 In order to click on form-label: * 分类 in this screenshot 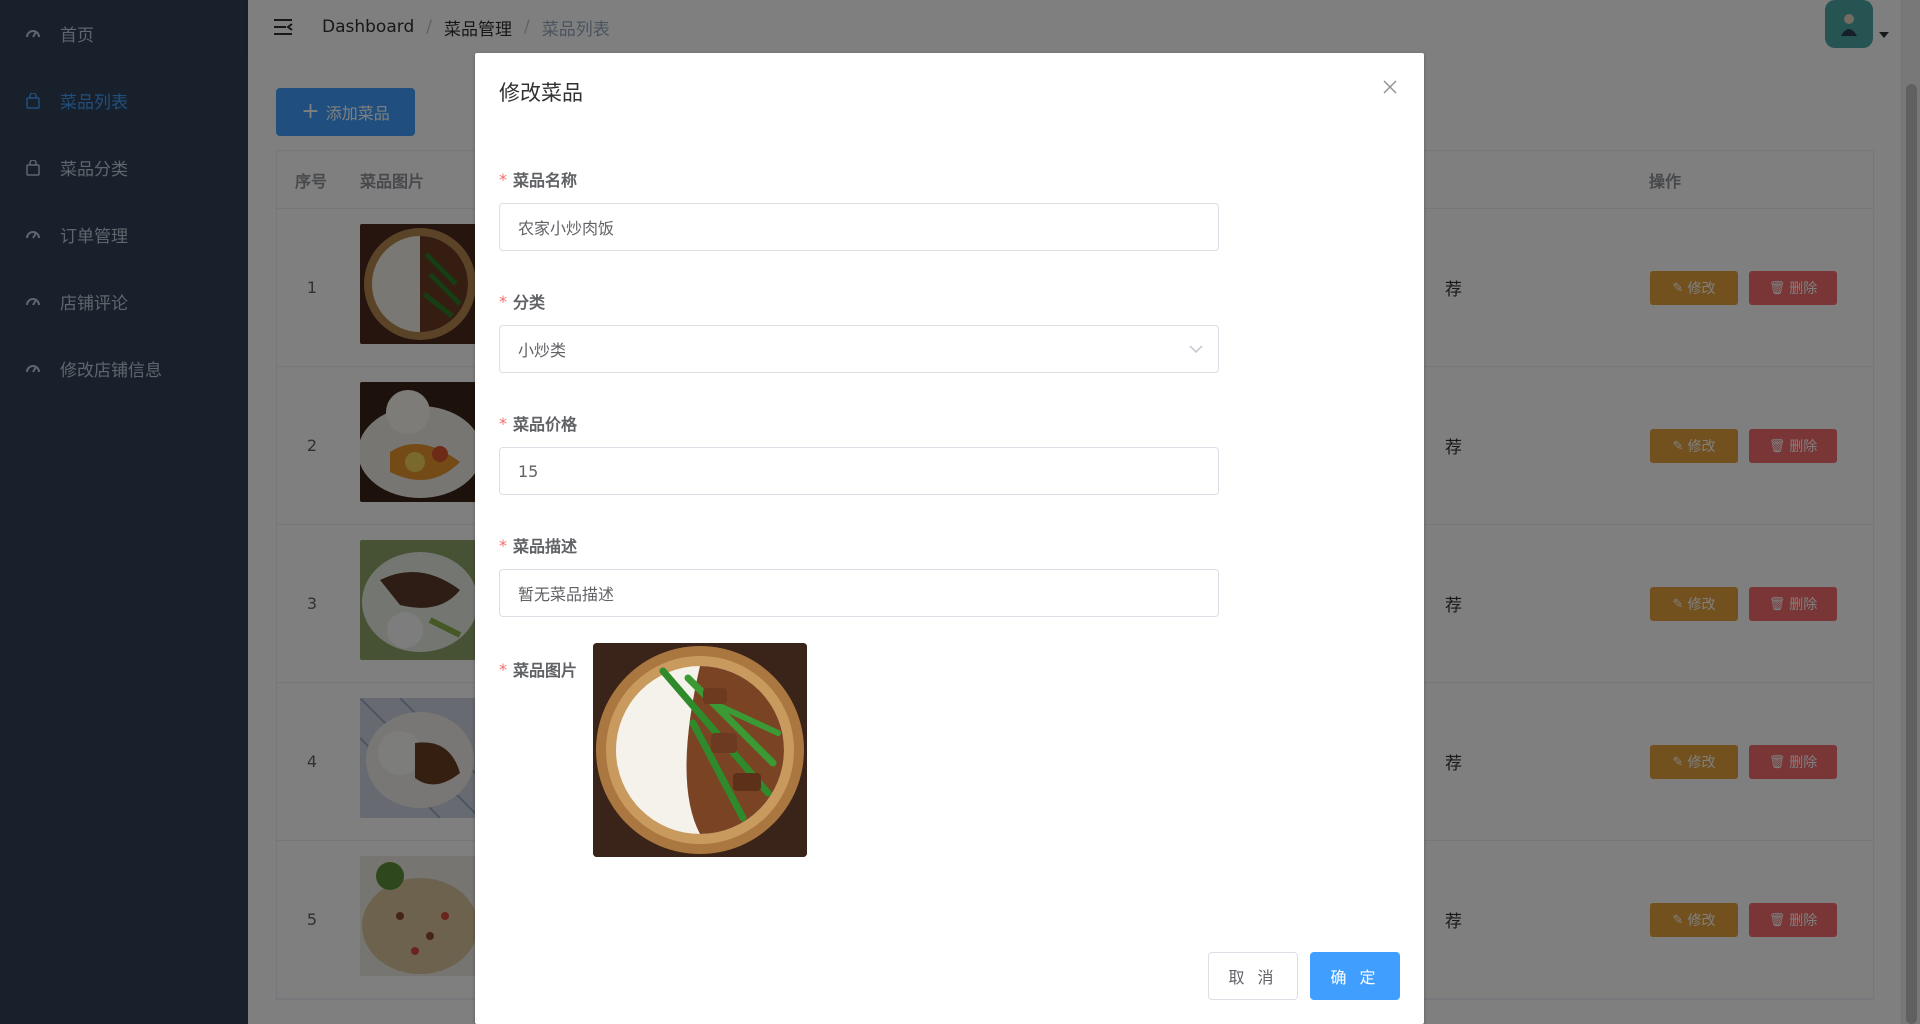, I will do `click(859, 301)`.